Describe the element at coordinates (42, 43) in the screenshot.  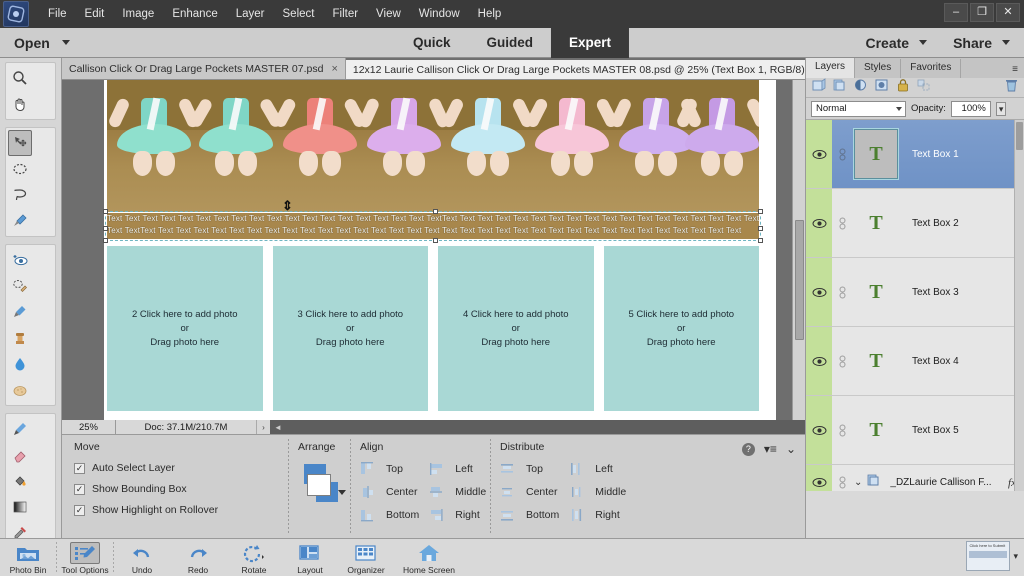
I see `open-button: Open` at that location.